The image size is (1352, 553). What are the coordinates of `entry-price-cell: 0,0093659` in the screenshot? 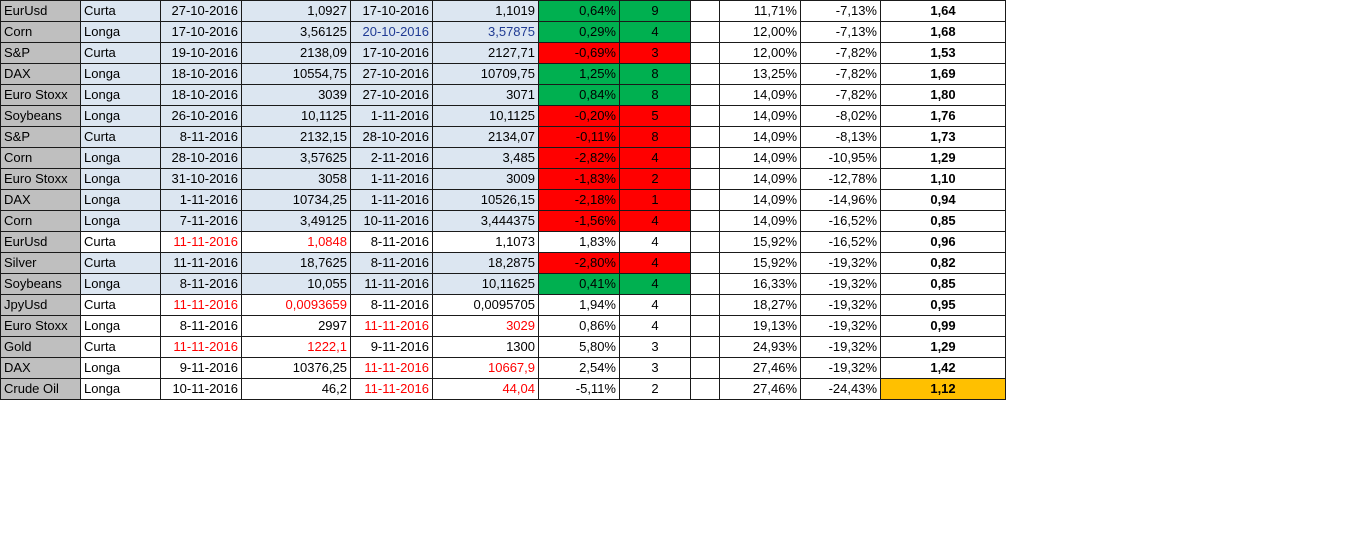 It's located at (296, 305).